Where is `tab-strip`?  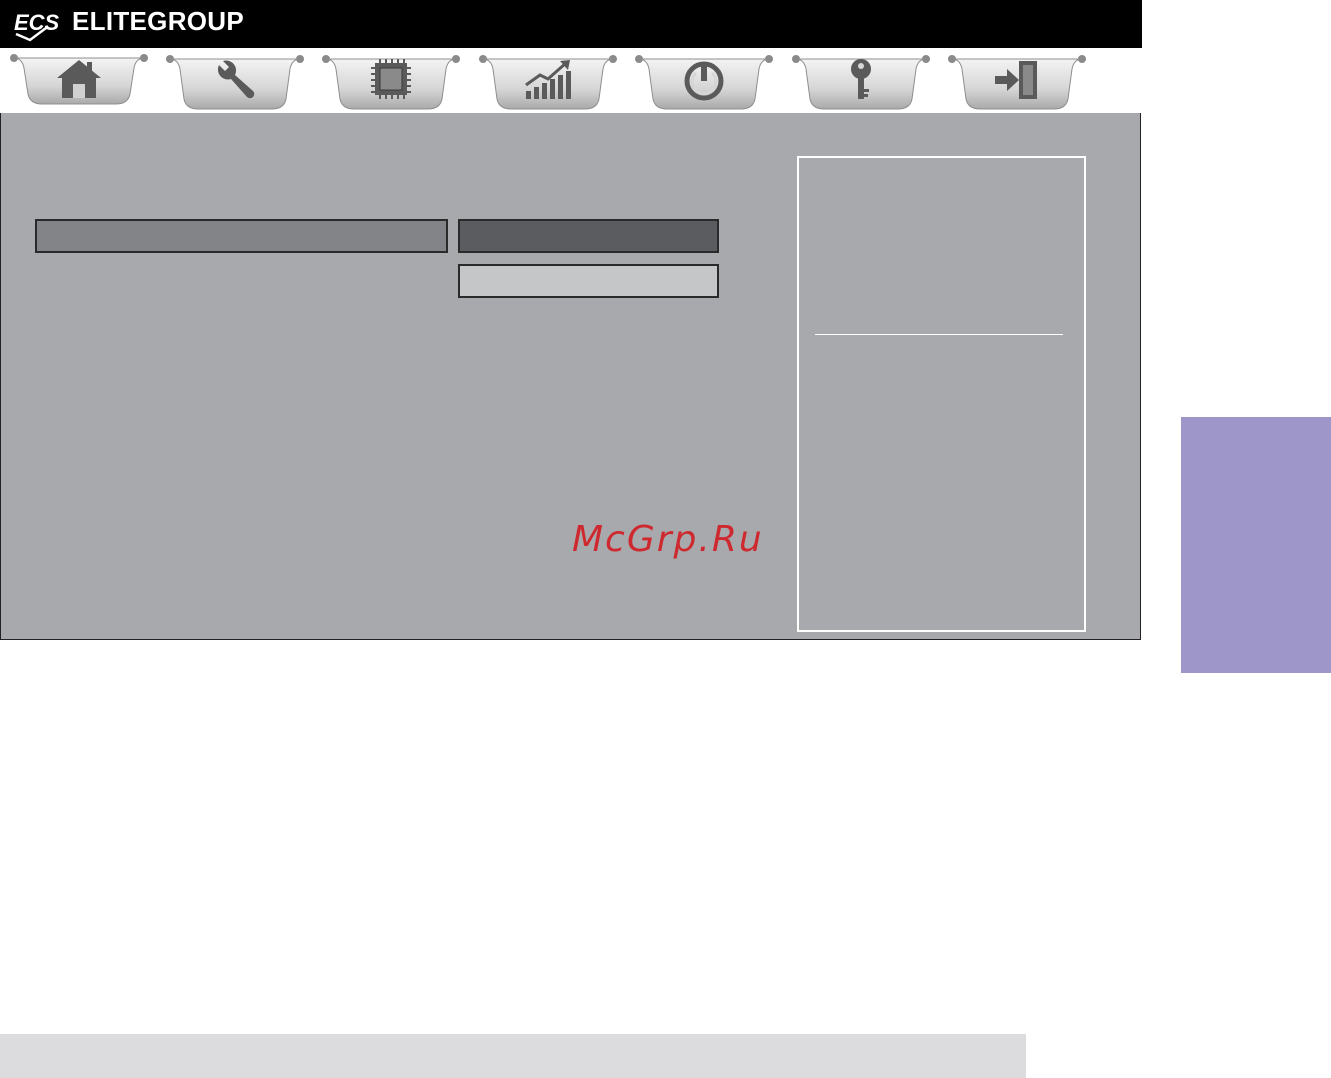
tab-strip is located at coordinates (571, 81).